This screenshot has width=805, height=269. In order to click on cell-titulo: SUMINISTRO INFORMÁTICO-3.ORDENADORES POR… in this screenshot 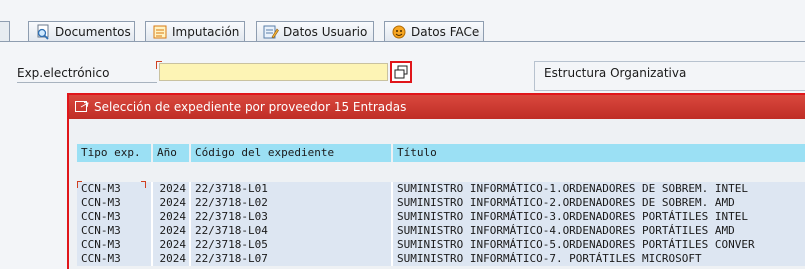, I will do `click(599, 217)`.